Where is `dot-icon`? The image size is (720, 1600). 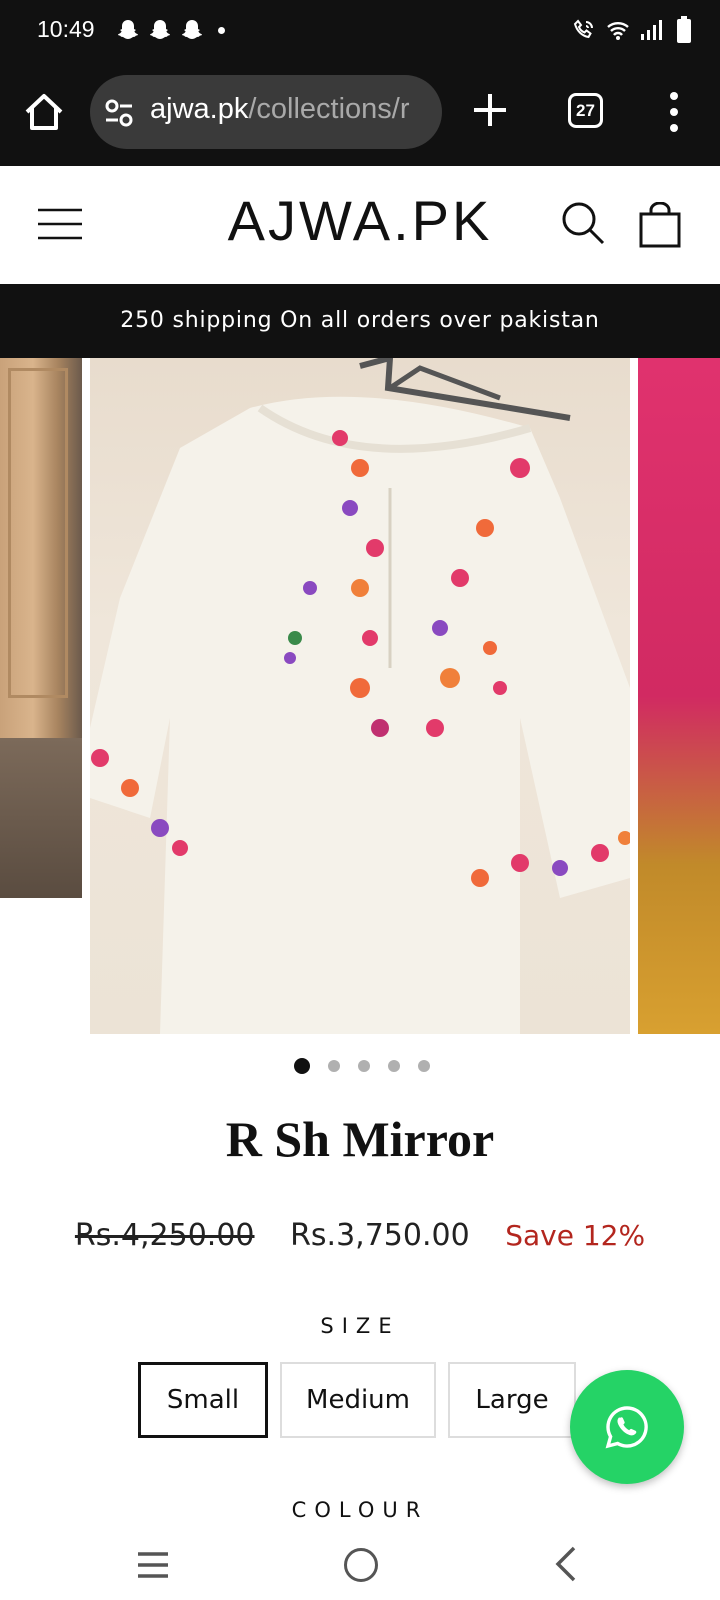 dot-icon is located at coordinates (221, 30).